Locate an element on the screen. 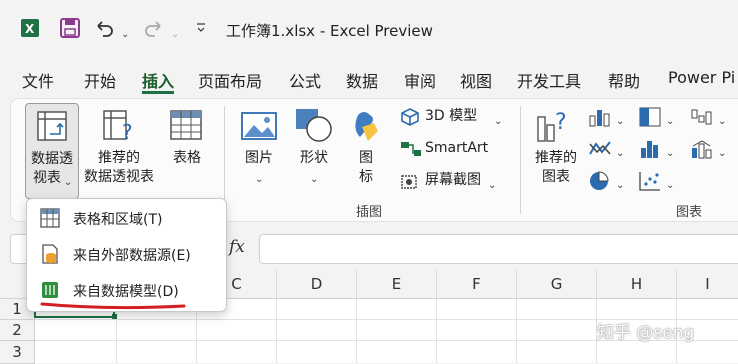 The image size is (738, 364). column-header-e: E is located at coordinates (397, 284).